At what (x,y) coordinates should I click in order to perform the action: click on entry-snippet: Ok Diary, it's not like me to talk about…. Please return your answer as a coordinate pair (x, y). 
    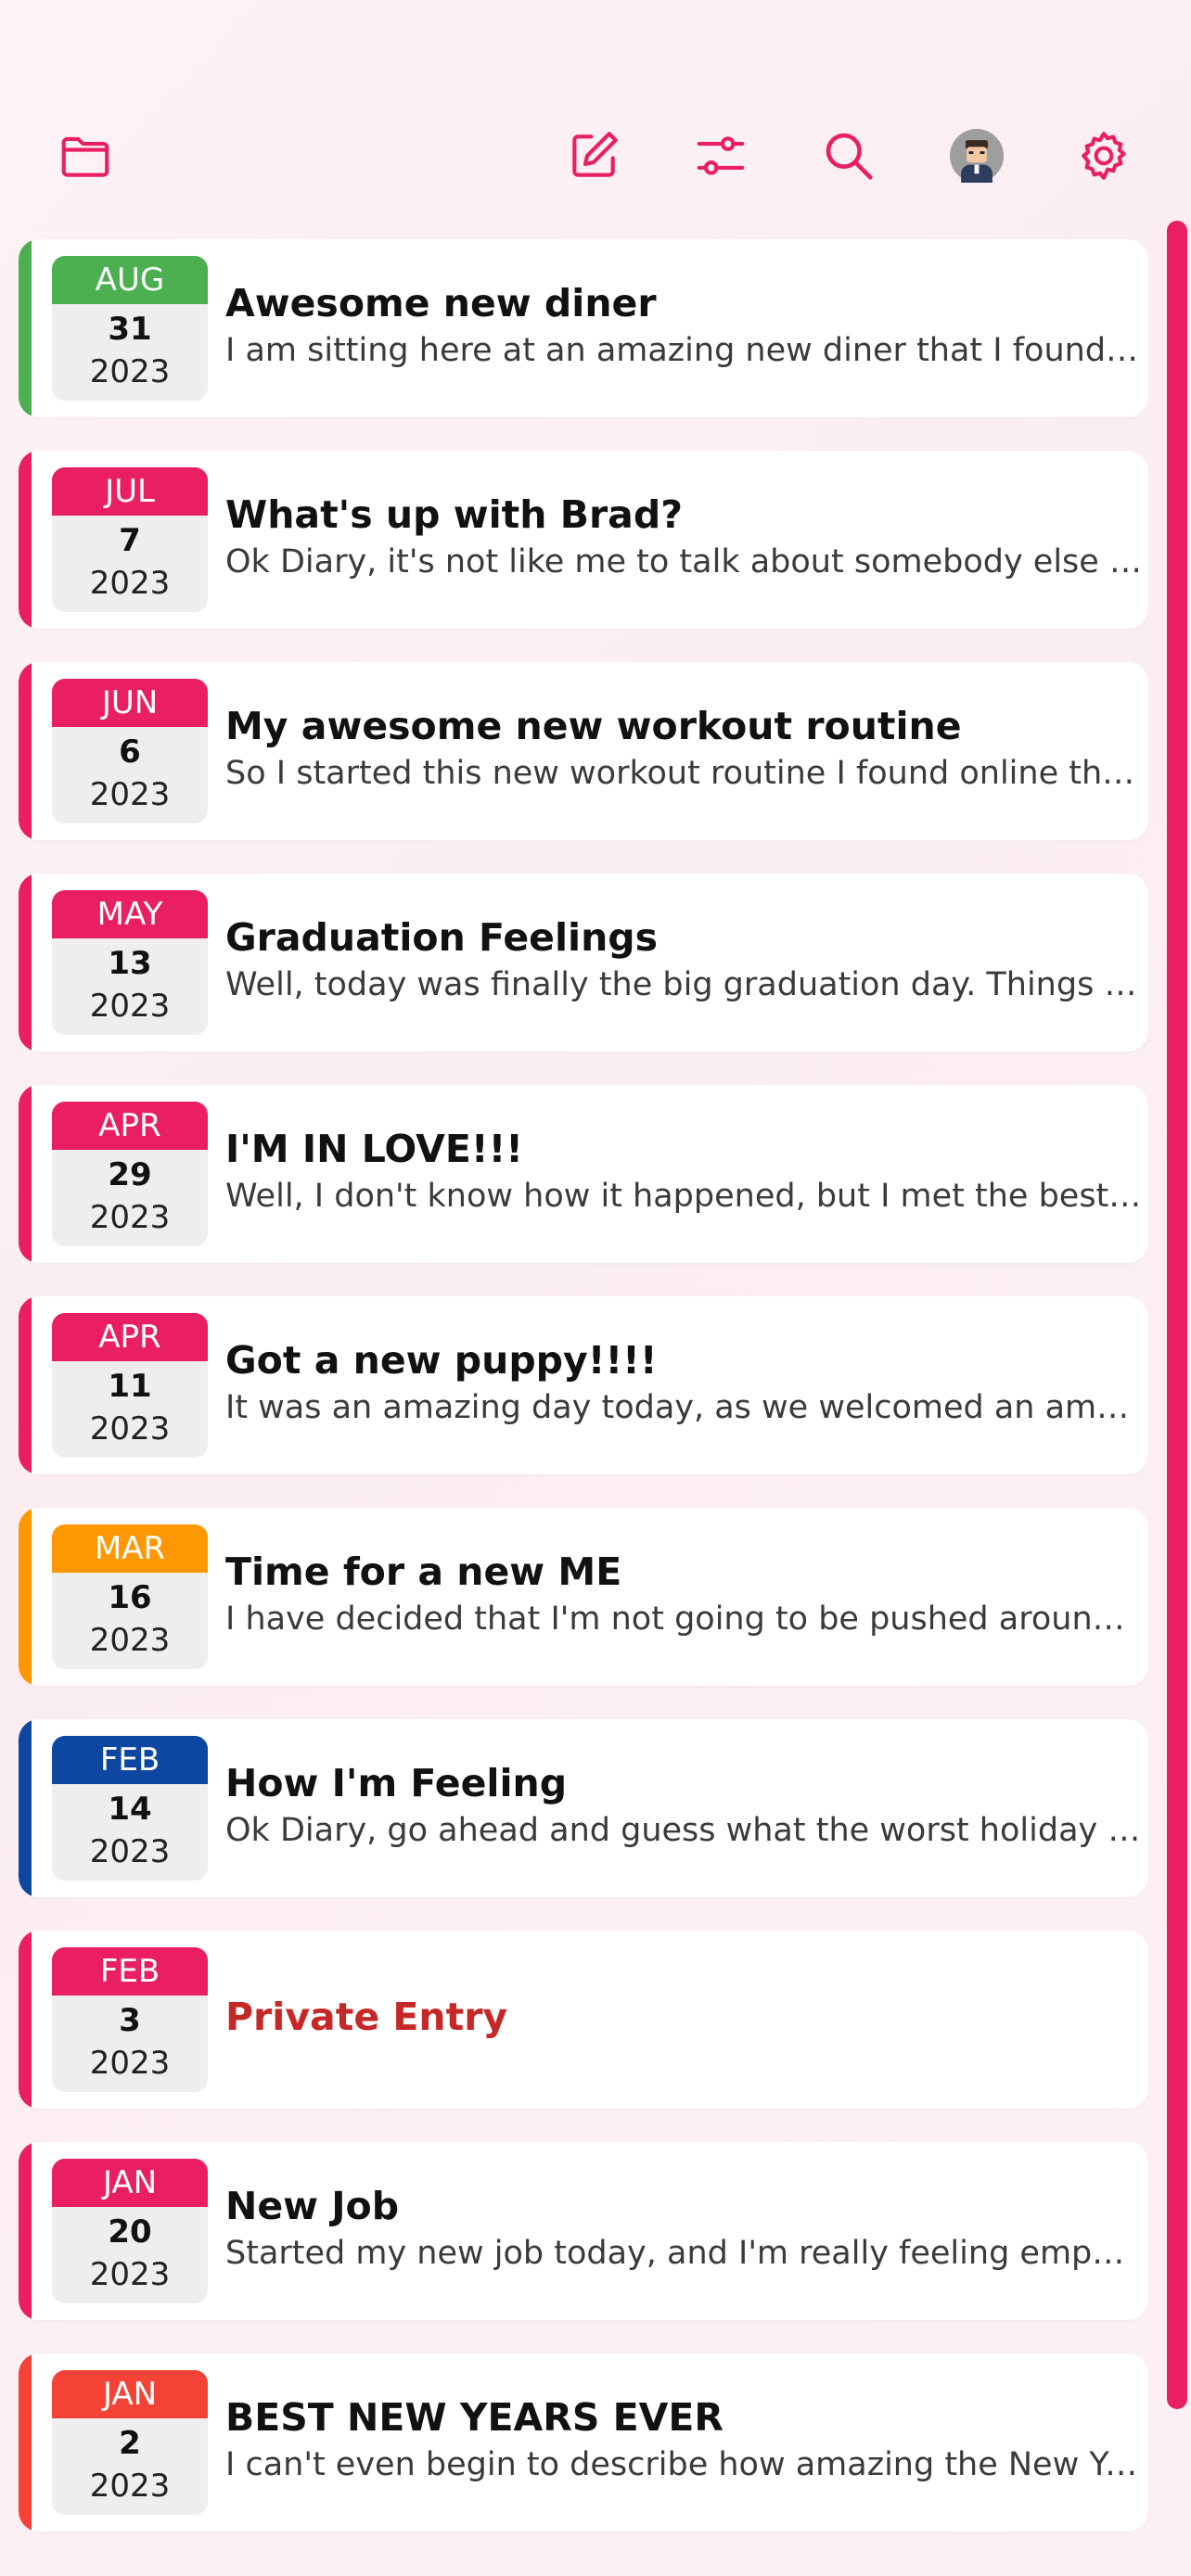
    Looking at the image, I should click on (684, 561).